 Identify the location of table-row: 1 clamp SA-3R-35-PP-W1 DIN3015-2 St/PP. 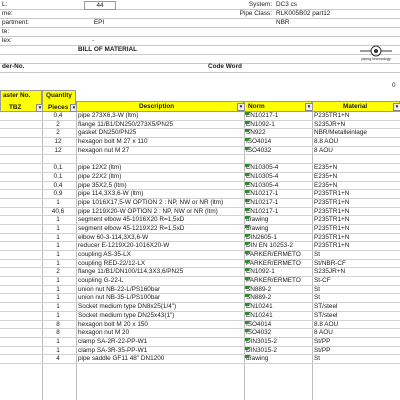
(200, 351).